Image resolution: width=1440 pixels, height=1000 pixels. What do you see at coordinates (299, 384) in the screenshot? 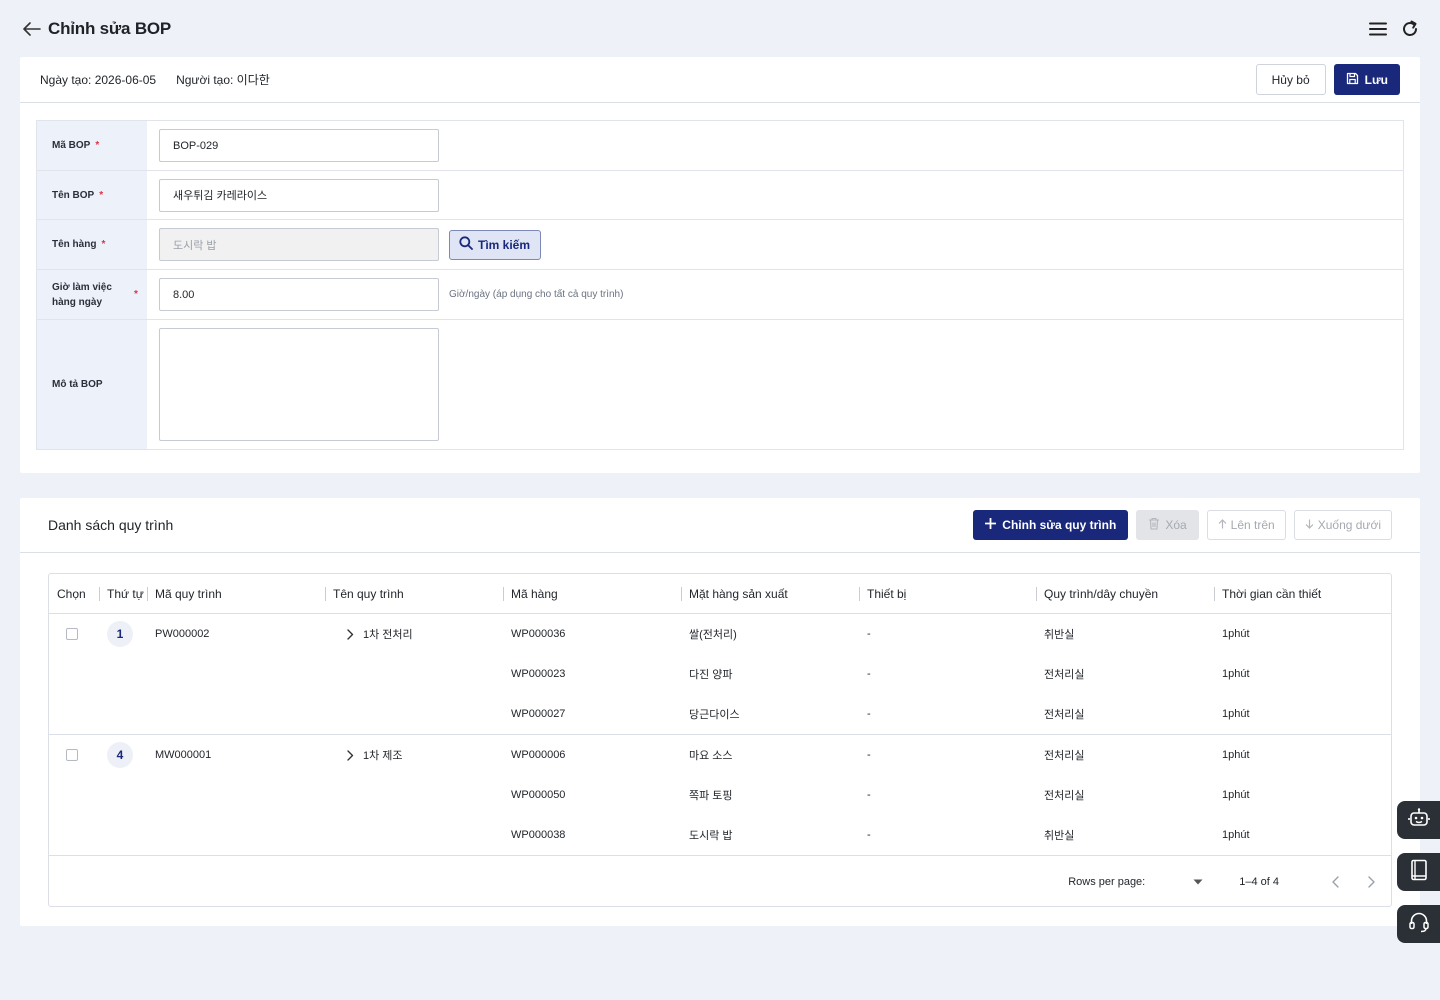
I see `description-textarea` at bounding box center [299, 384].